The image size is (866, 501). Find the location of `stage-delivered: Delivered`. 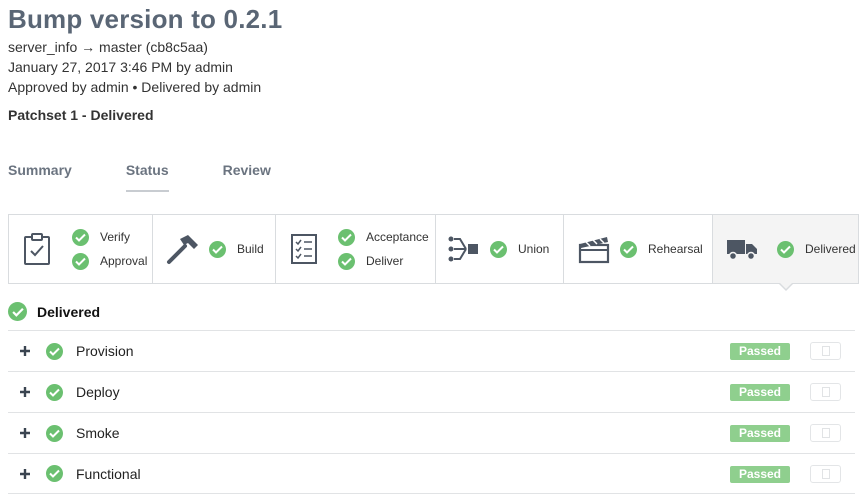

stage-delivered: Delivered is located at coordinates (785, 253).